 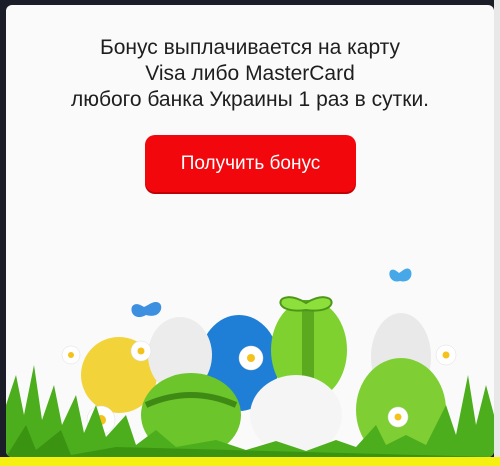 I want to click on butterfly-blue-right, so click(x=400, y=275).